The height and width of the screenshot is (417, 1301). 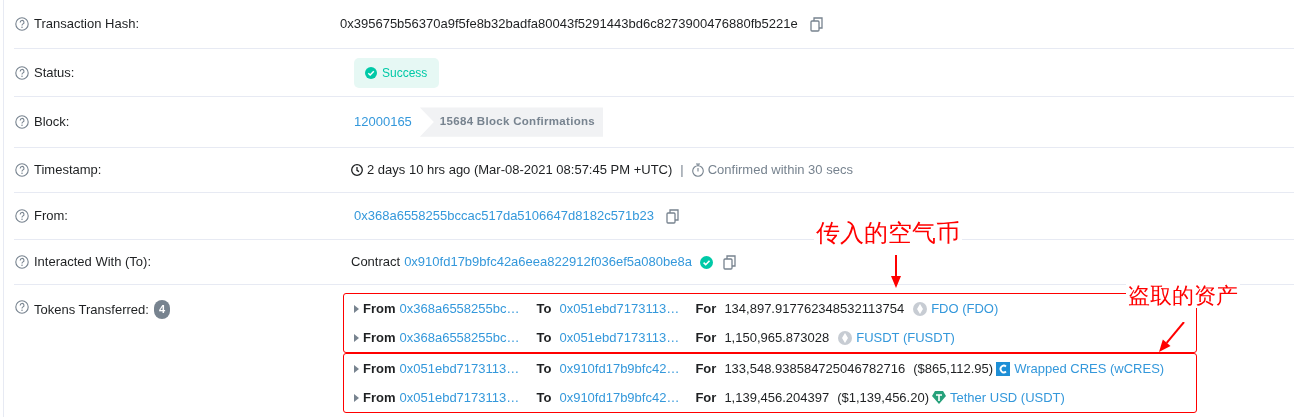 What do you see at coordinates (777, 337) in the screenshot?
I see `token-amount: 1,150,965.873028` at bounding box center [777, 337].